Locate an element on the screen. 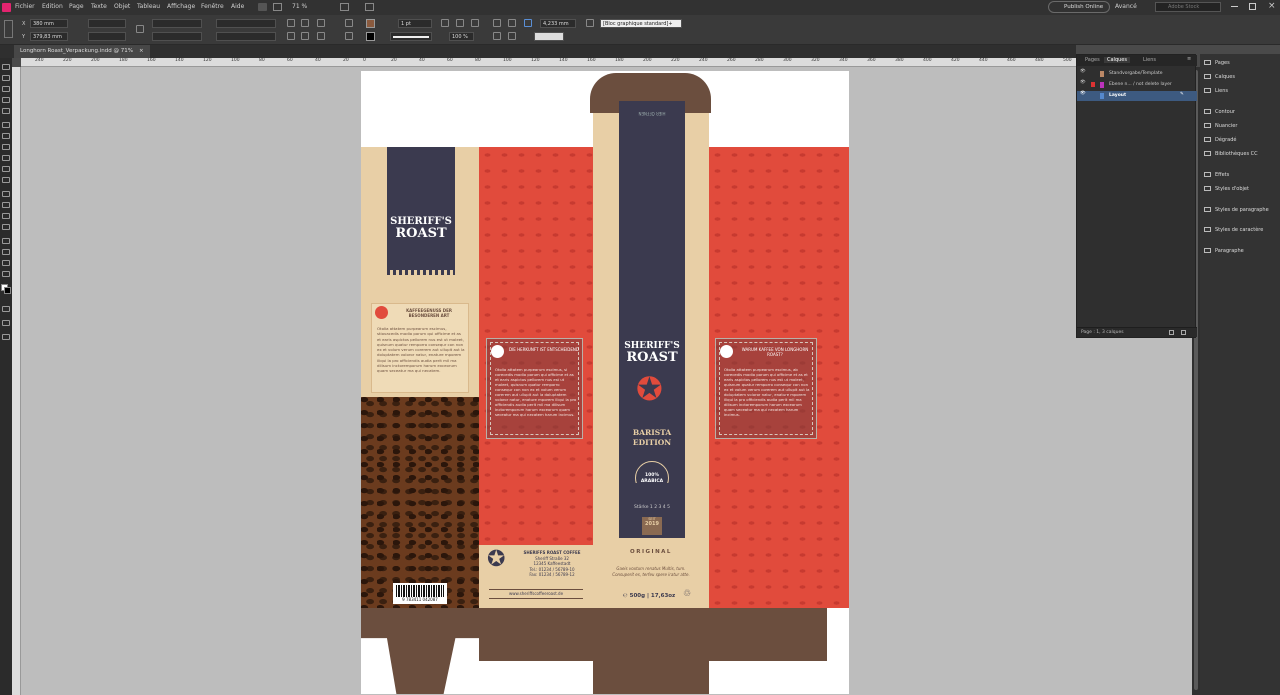  scale-y-input is located at coordinates (177, 36).